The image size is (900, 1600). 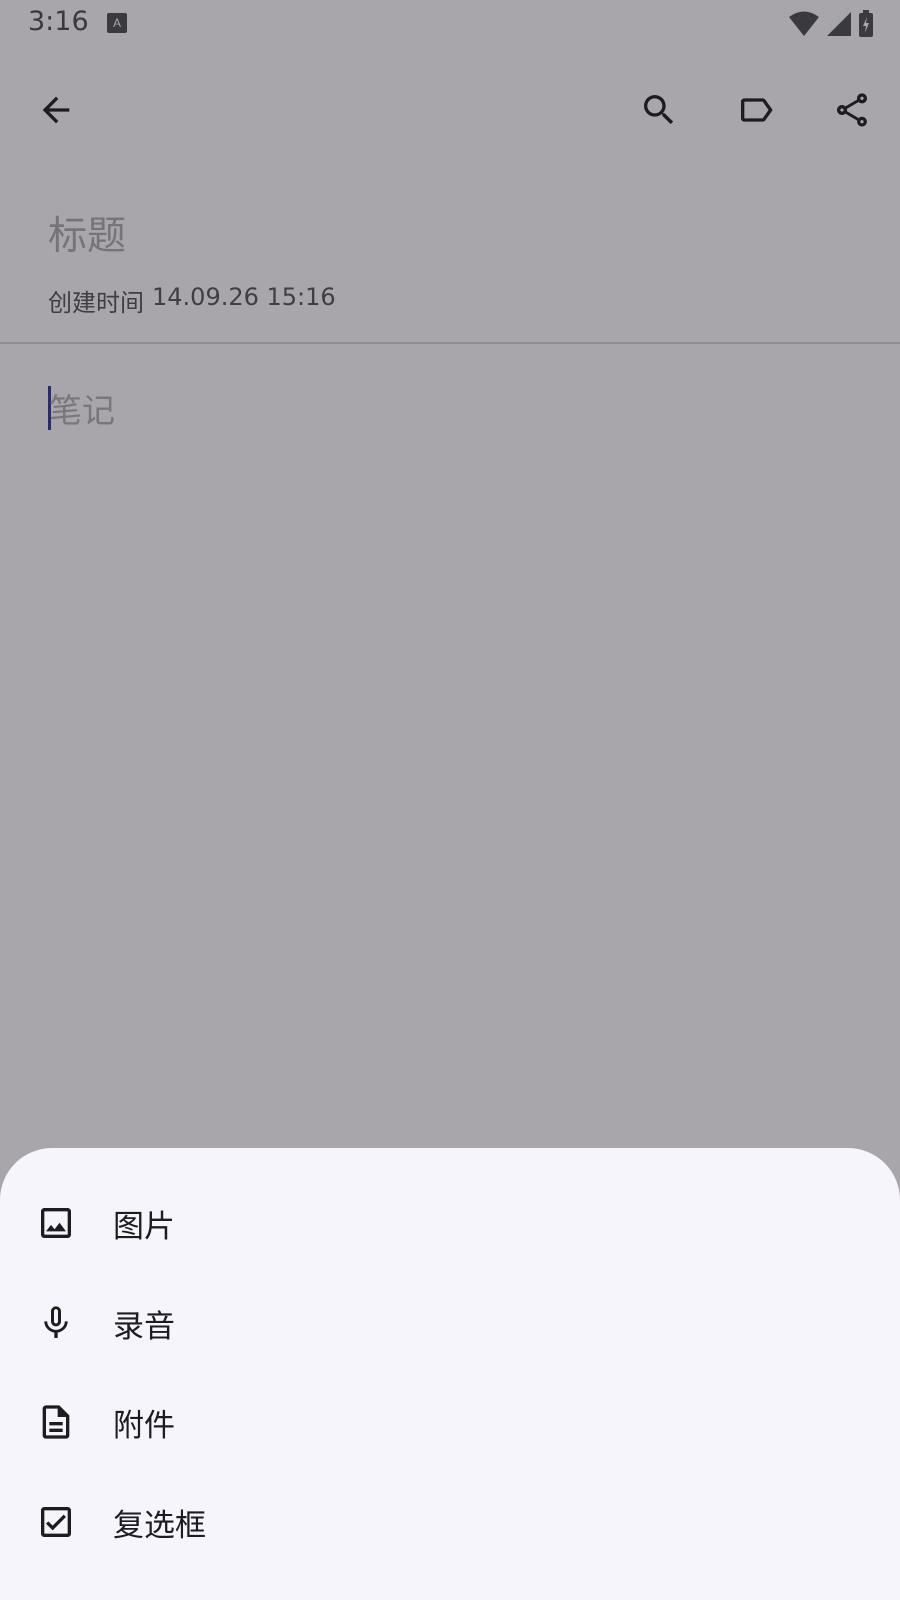 I want to click on status-time: 3:16, so click(x=58, y=21).